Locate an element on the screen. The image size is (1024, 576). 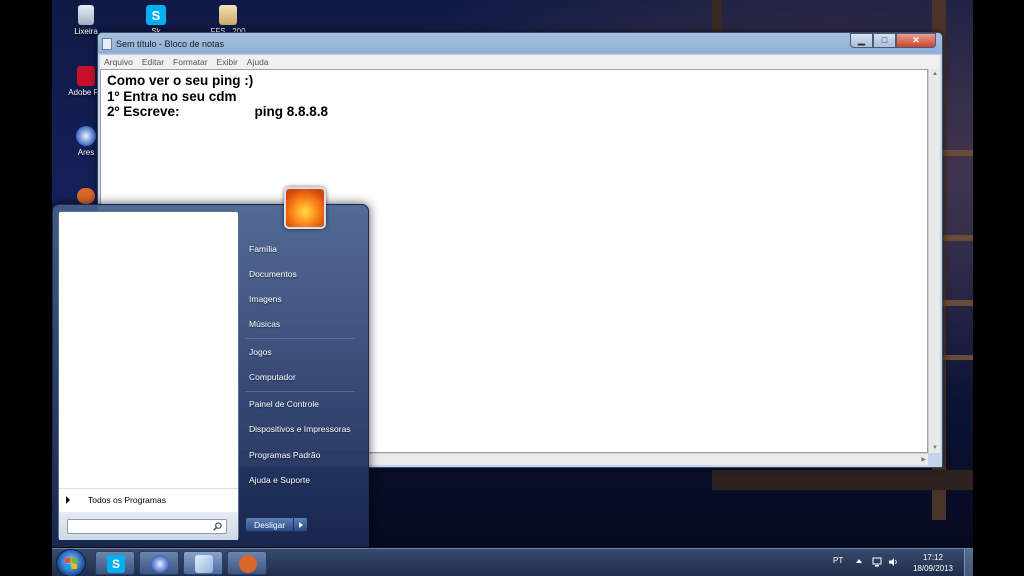
text-line: 1º Entra no seu cdm is located at coordinates (172, 96).